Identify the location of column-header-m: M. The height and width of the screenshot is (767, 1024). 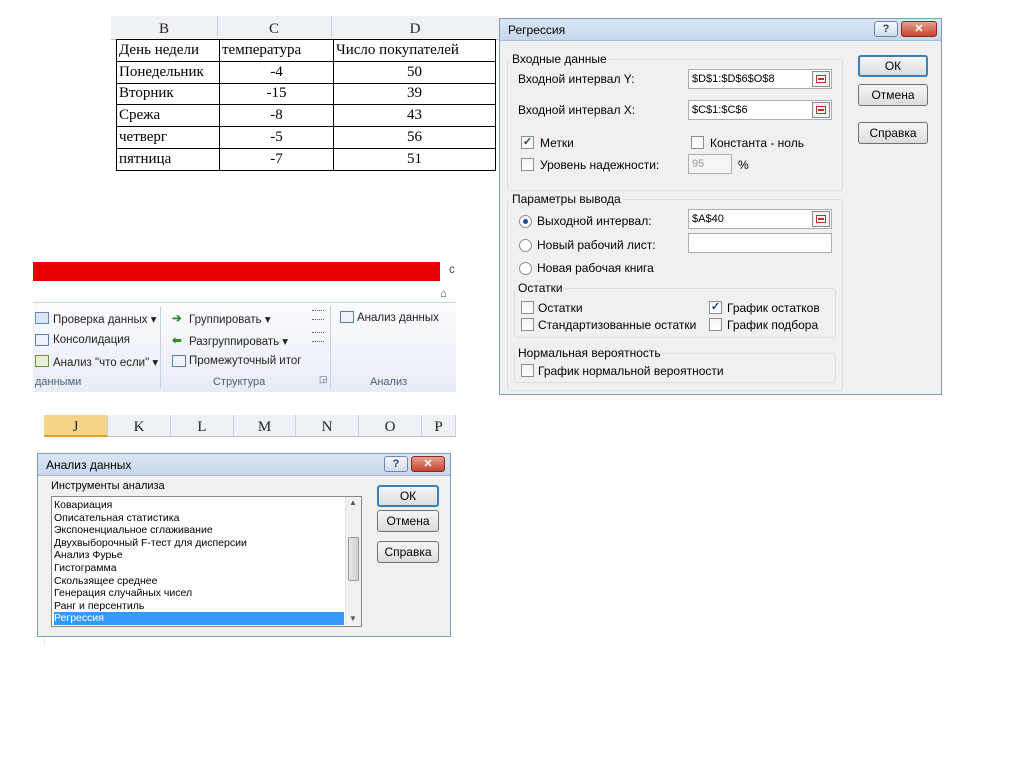
(265, 426).